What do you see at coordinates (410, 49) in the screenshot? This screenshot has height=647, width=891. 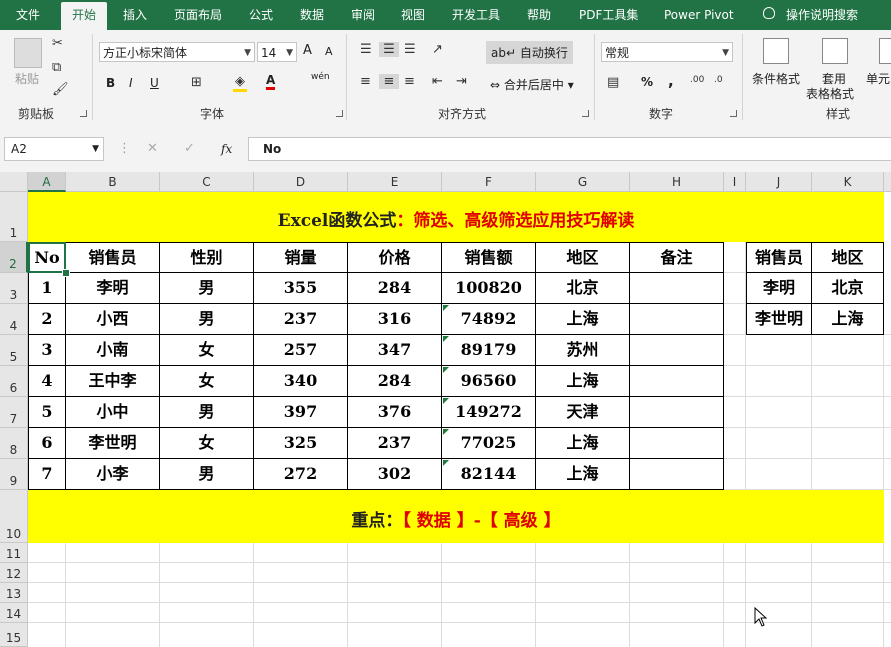 I see `align-bottom-icon: ☰` at bounding box center [410, 49].